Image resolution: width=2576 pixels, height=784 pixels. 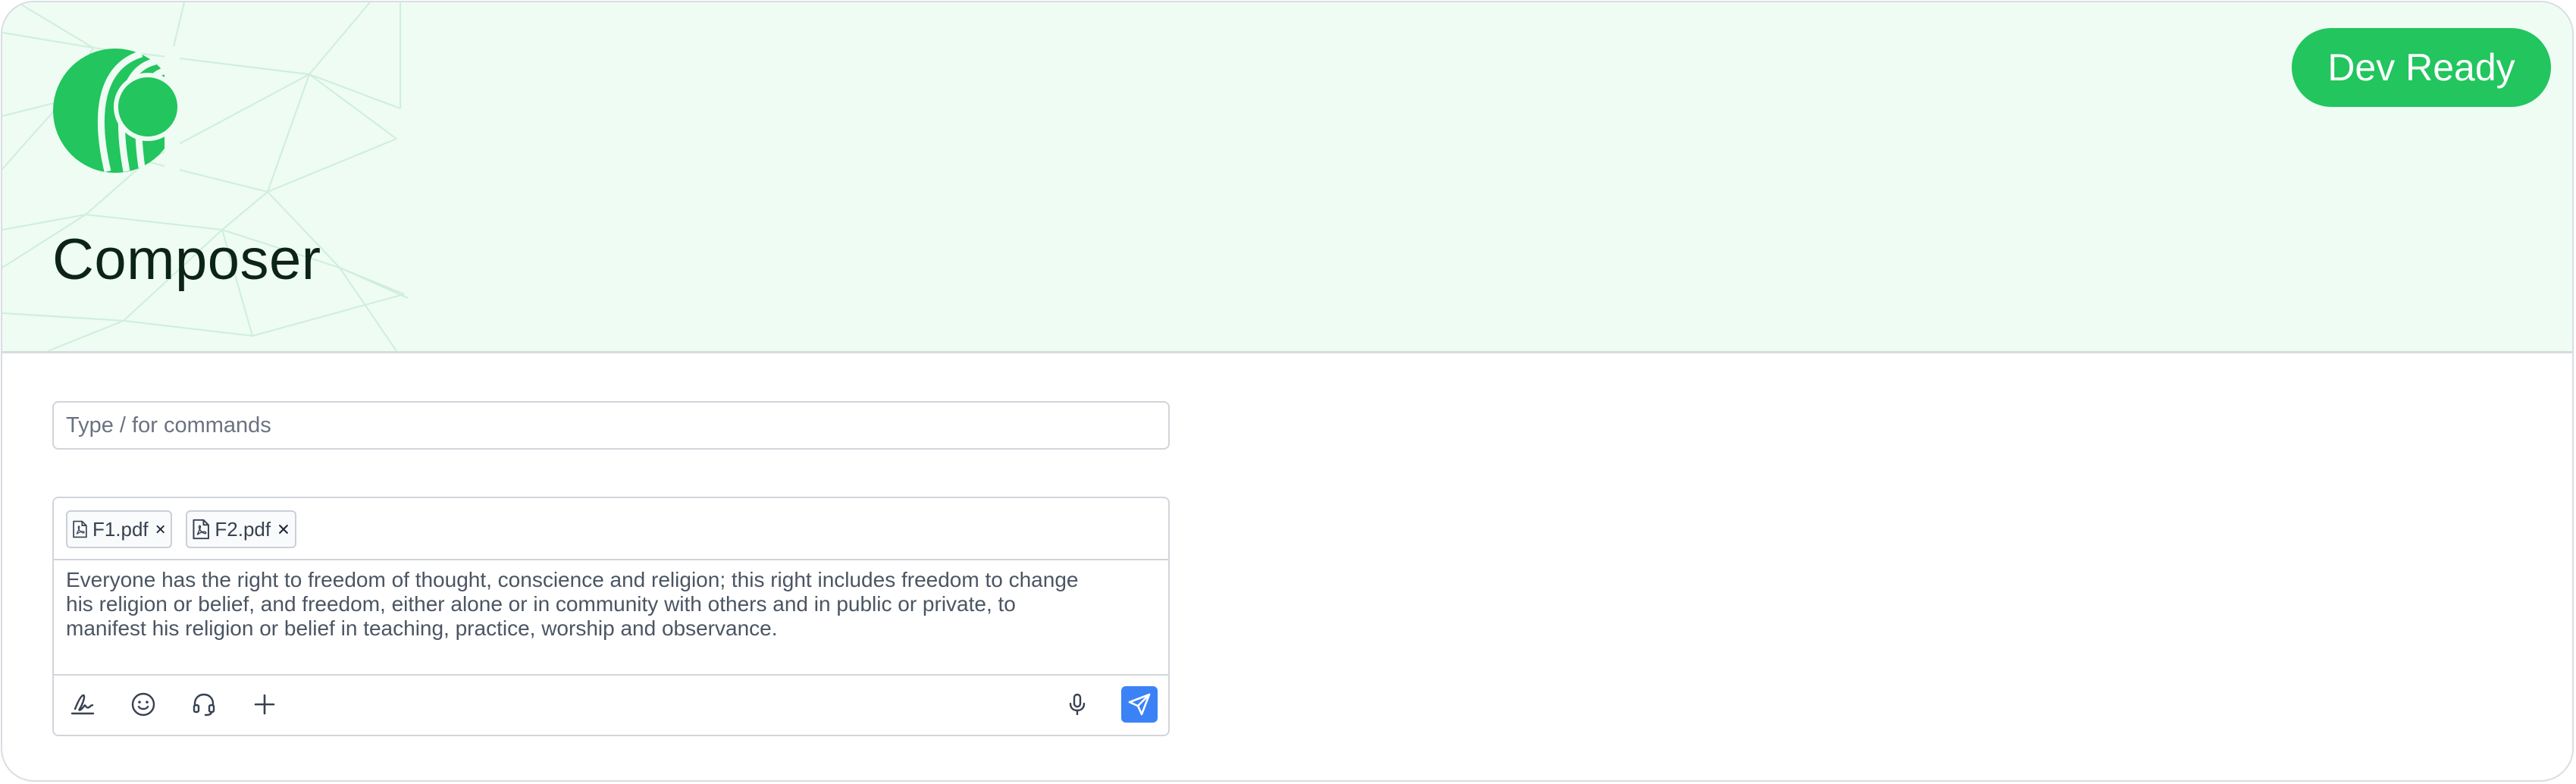 I want to click on microphone-icon, so click(x=1077, y=705).